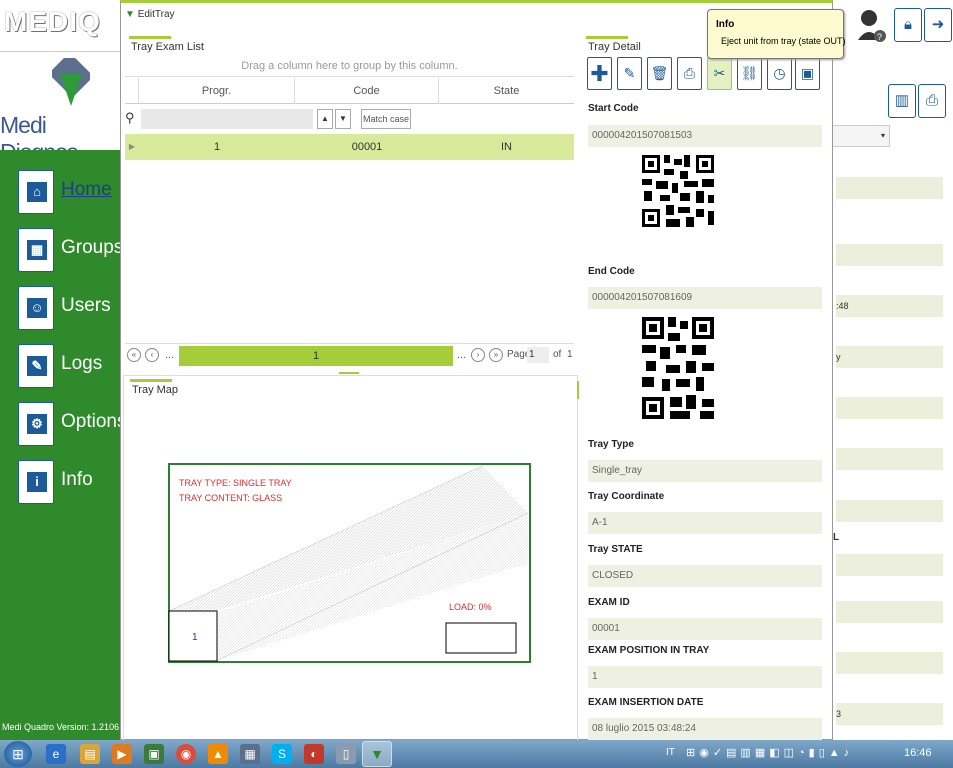 The width and height of the screenshot is (953, 768). Describe the element at coordinates (36, 366) in the screenshot. I see `log-icon: ✎` at that location.